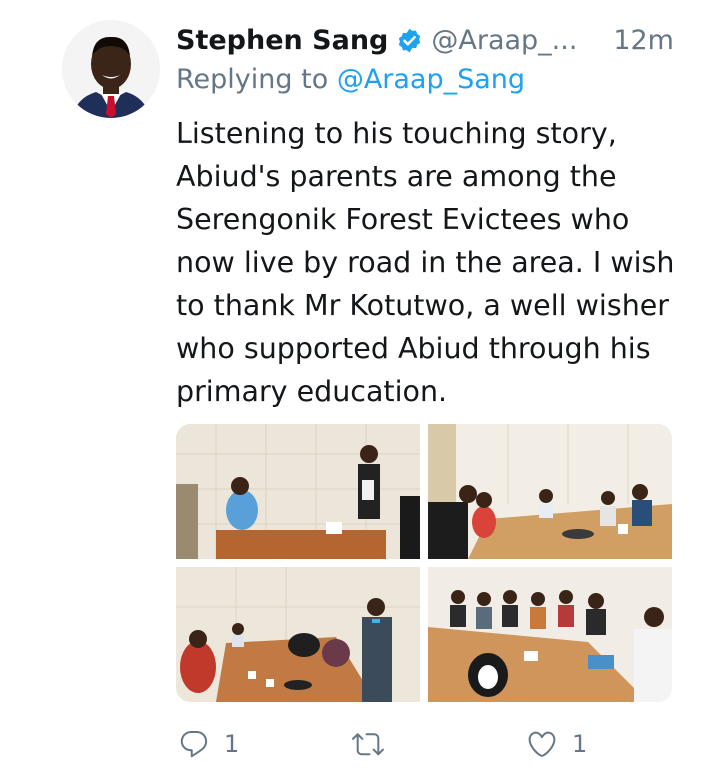  I want to click on replying-to-label: Replying to, so click(256, 79).